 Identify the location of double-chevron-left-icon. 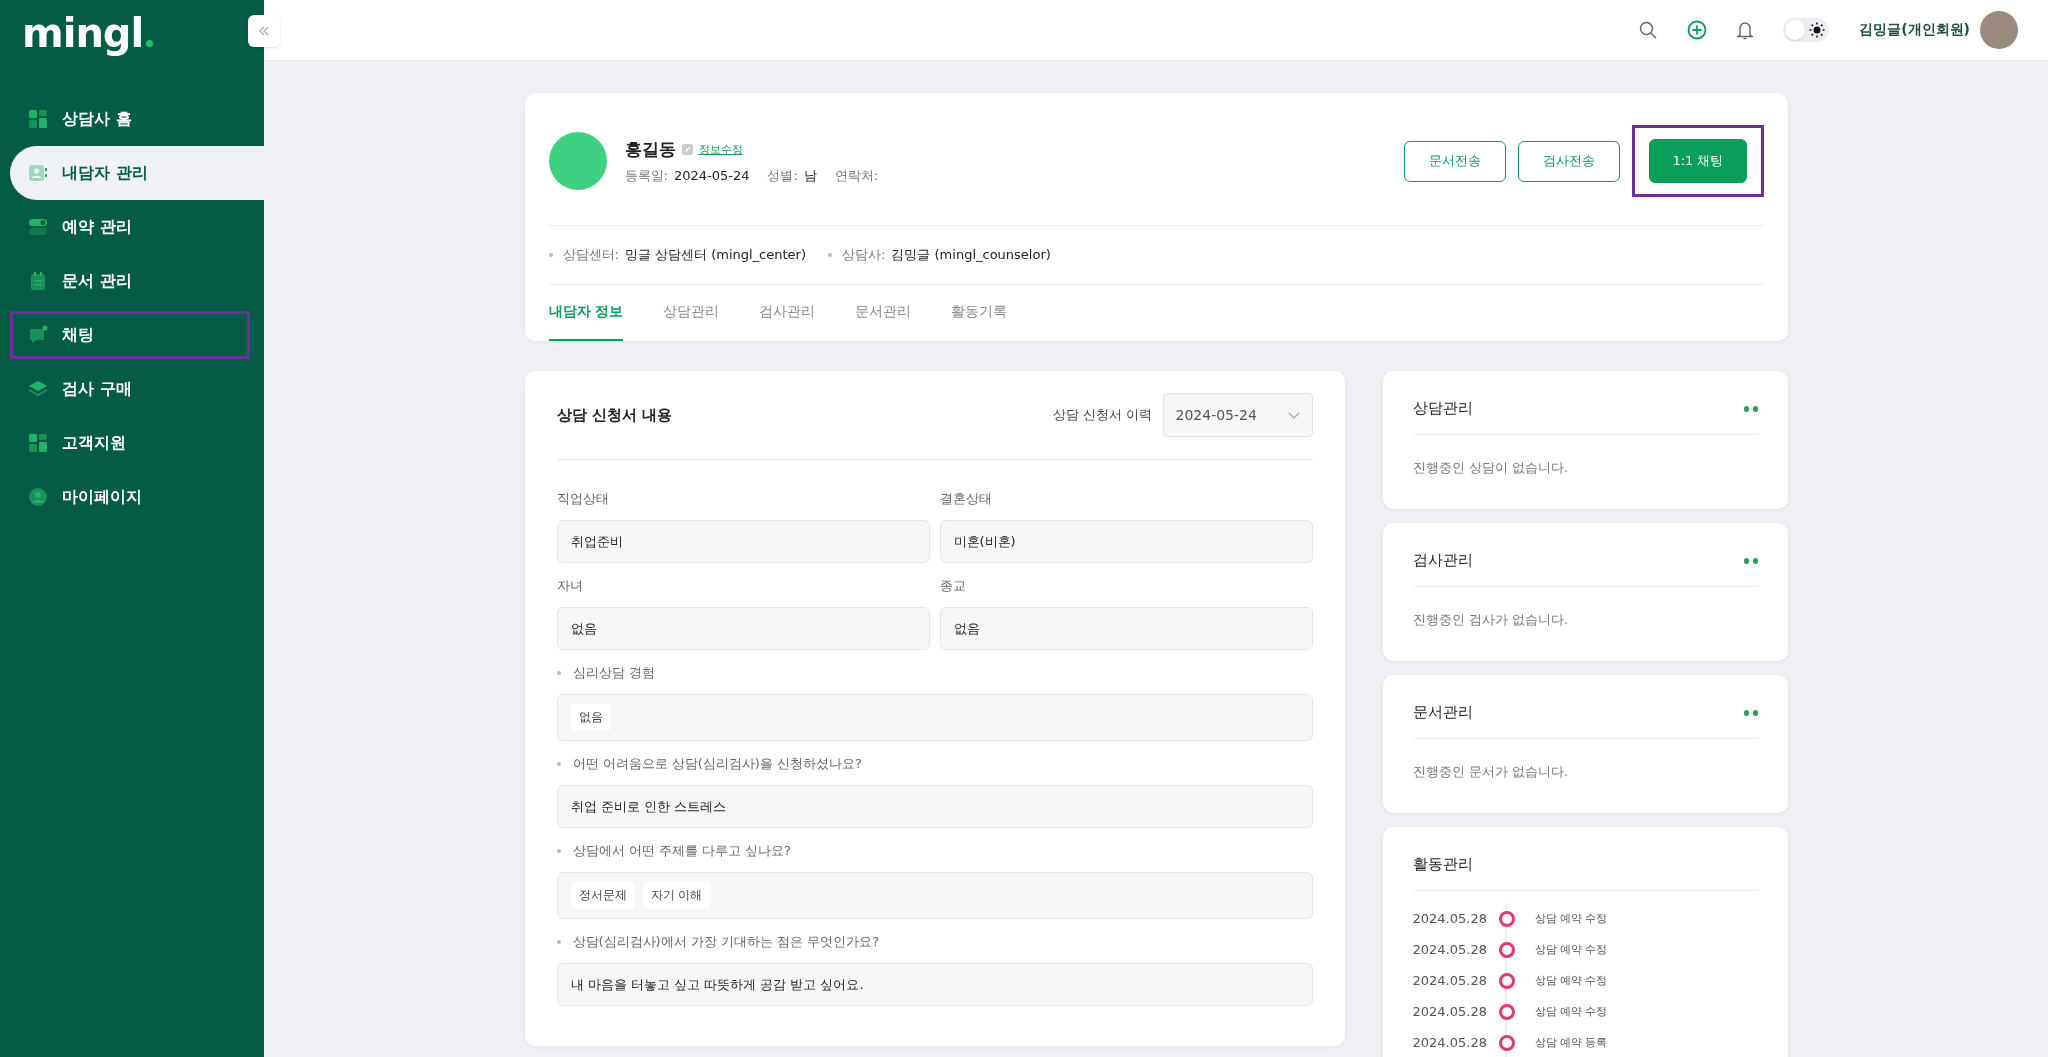
(264, 30).